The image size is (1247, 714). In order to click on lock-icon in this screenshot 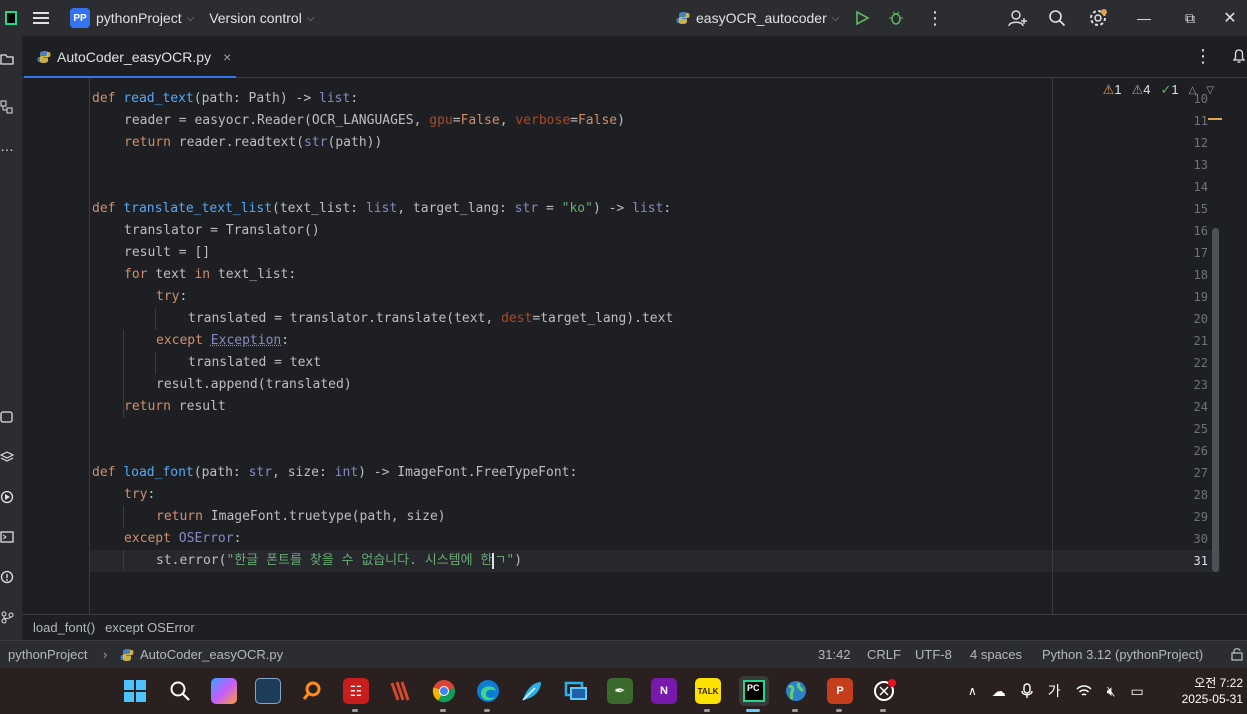, I will do `click(1237, 654)`.